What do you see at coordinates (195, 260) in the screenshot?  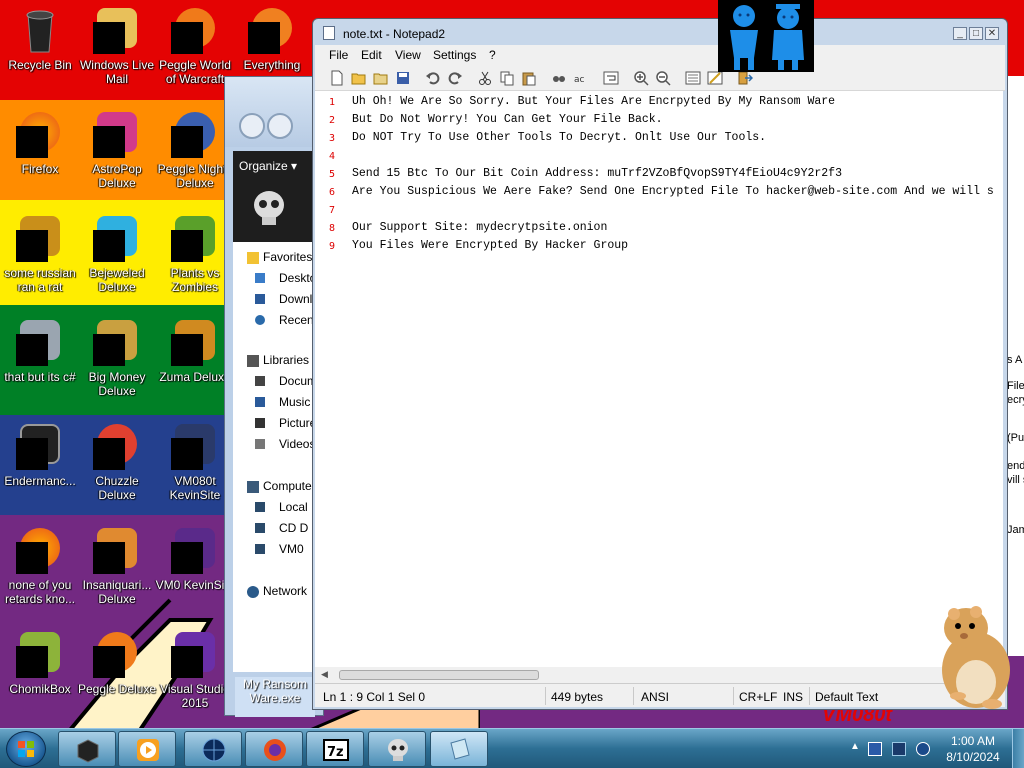 I see `desktop-icon-plants-vs-zombies: Plants vs Zombies` at bounding box center [195, 260].